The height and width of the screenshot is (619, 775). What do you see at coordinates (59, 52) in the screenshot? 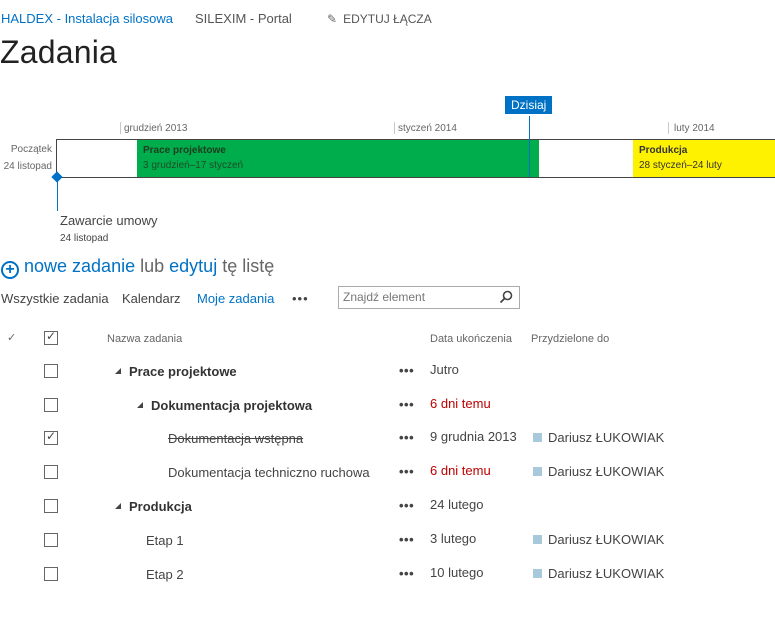
I see `page-title: Zadania` at bounding box center [59, 52].